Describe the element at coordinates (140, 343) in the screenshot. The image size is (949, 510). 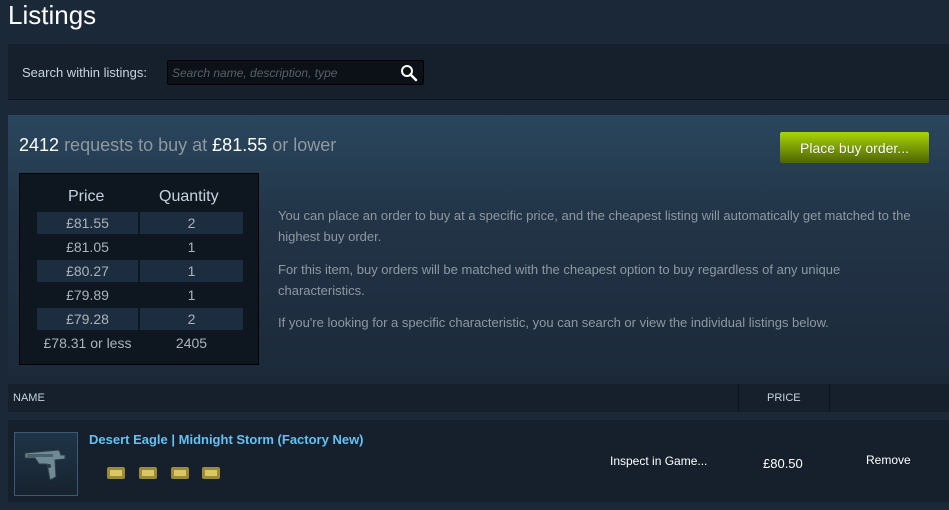
I see `order-table-row: £78.31 or less 2405` at that location.